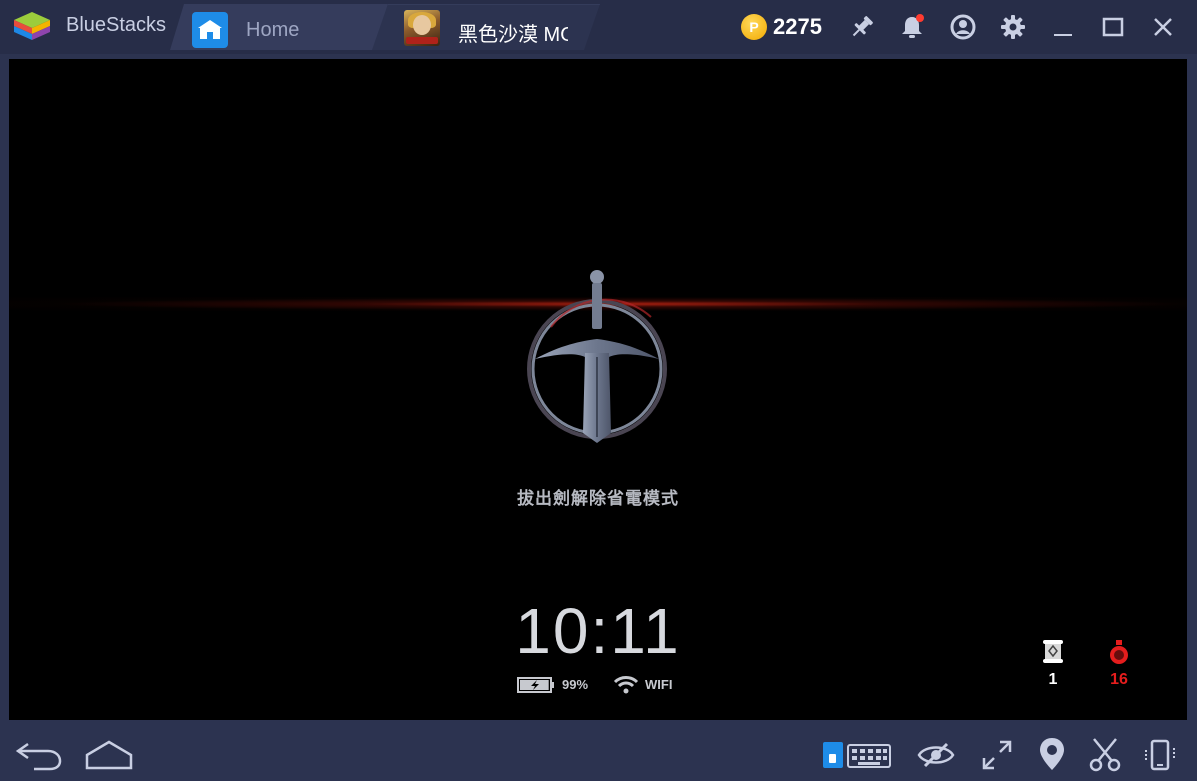 The width and height of the screenshot is (1197, 781). What do you see at coordinates (39, 755) in the screenshot?
I see `back-arrow-icon` at bounding box center [39, 755].